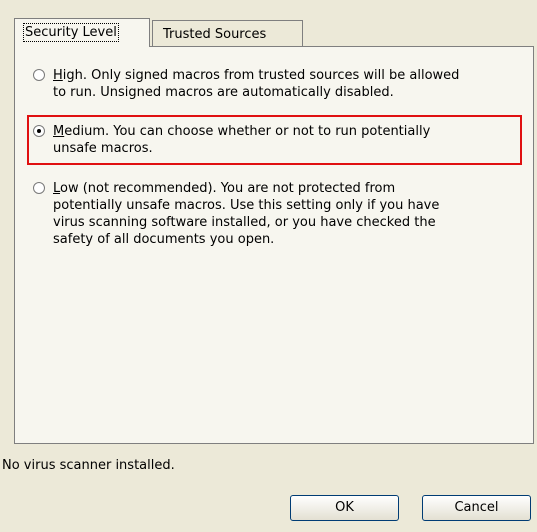 This screenshot has height=532, width=537. I want to click on option-high-accesskey: H, so click(58, 75).